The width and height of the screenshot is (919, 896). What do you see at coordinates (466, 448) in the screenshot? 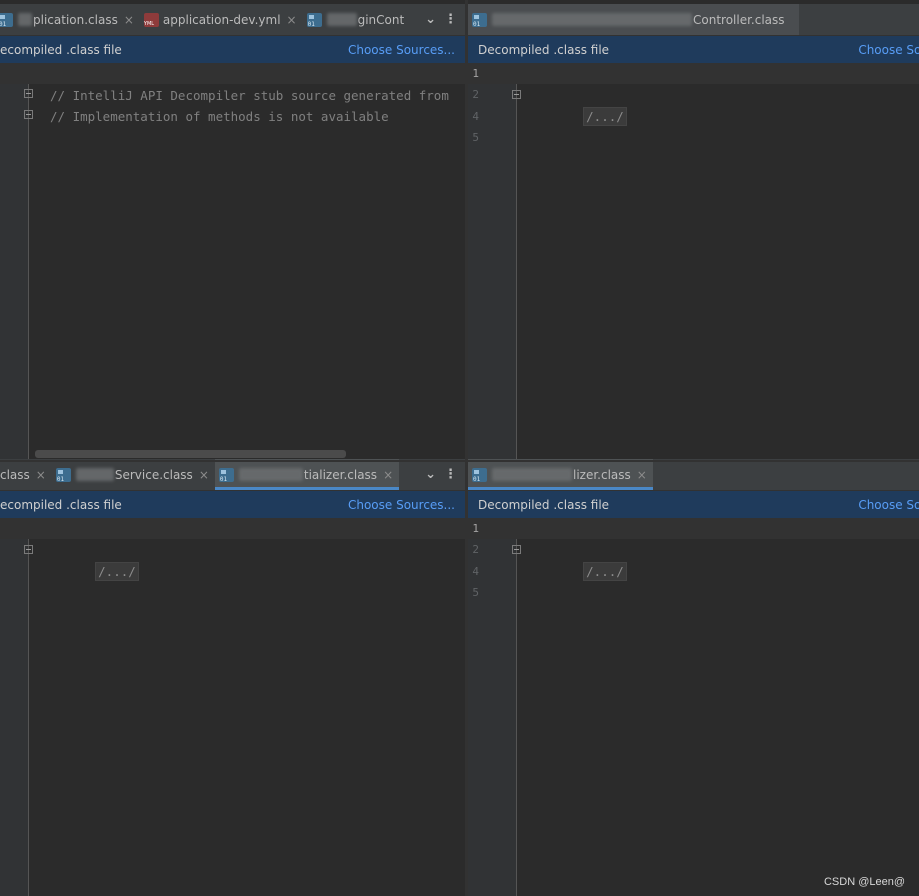
I see `vertical-splitter` at bounding box center [466, 448].